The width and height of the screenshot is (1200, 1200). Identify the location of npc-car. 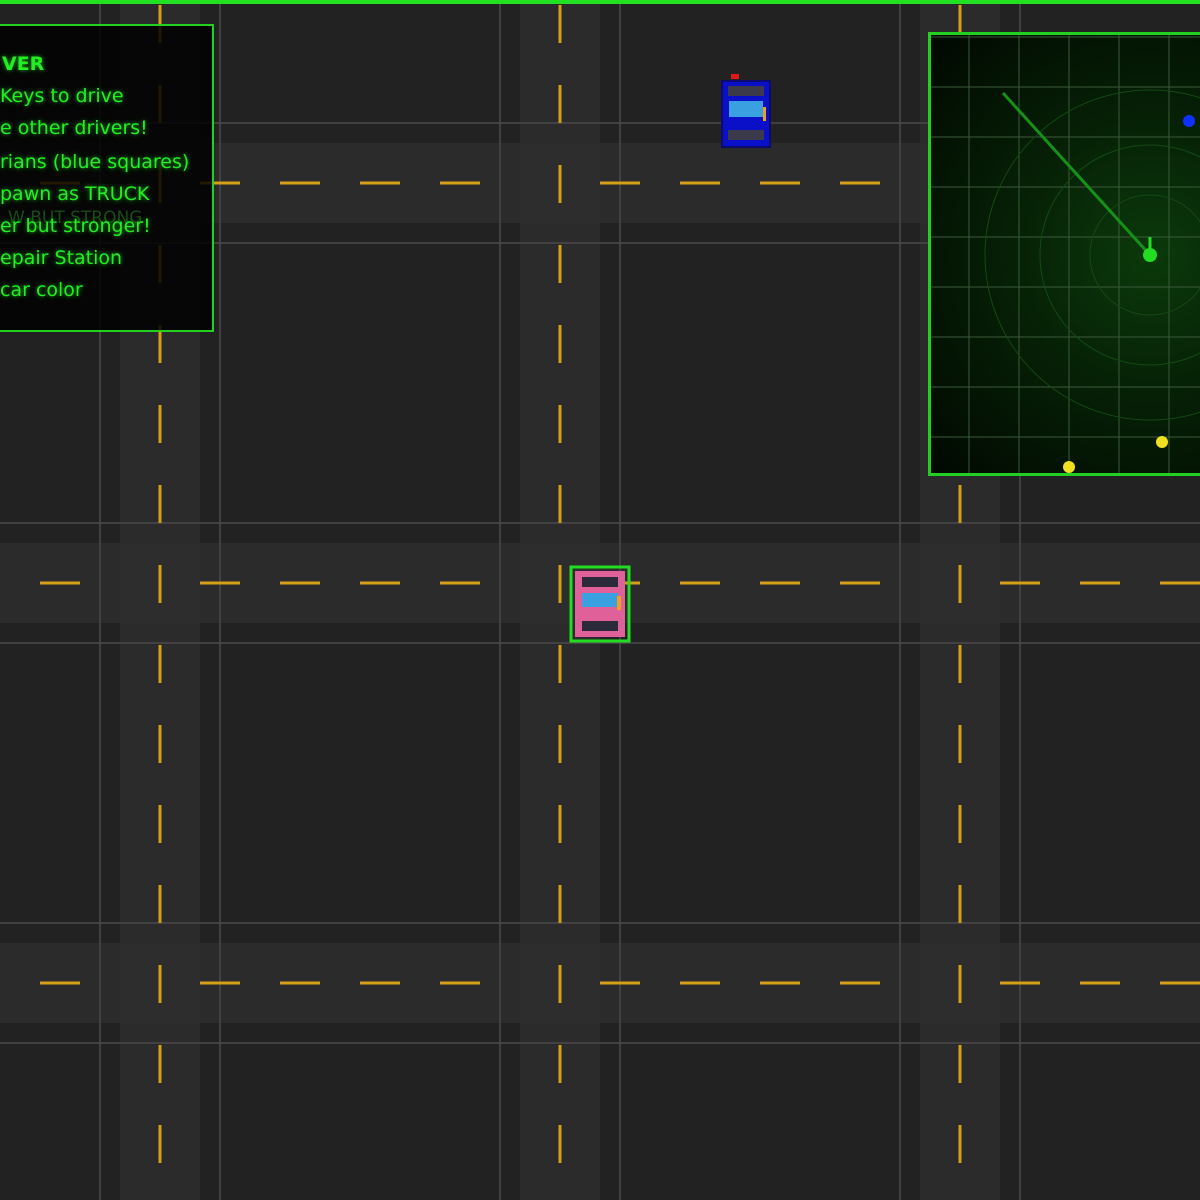
(746, 111).